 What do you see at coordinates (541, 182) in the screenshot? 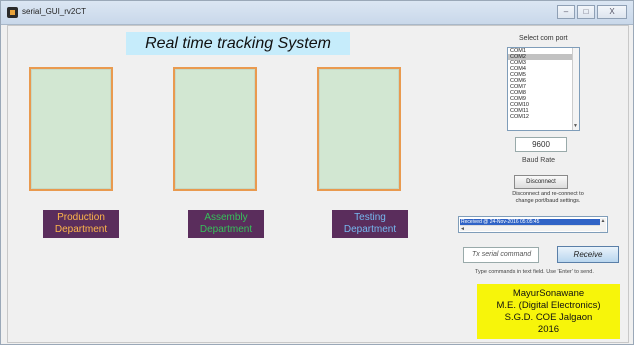
I see `disconnect-button: Disconnect` at bounding box center [541, 182].